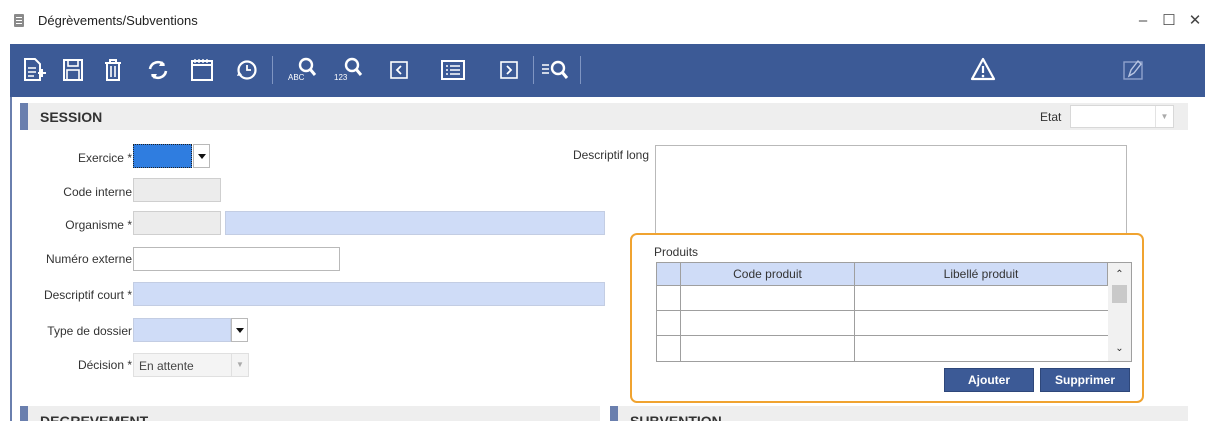 This screenshot has width=1205, height=421. I want to click on search-text-label: ABC, so click(296, 77).